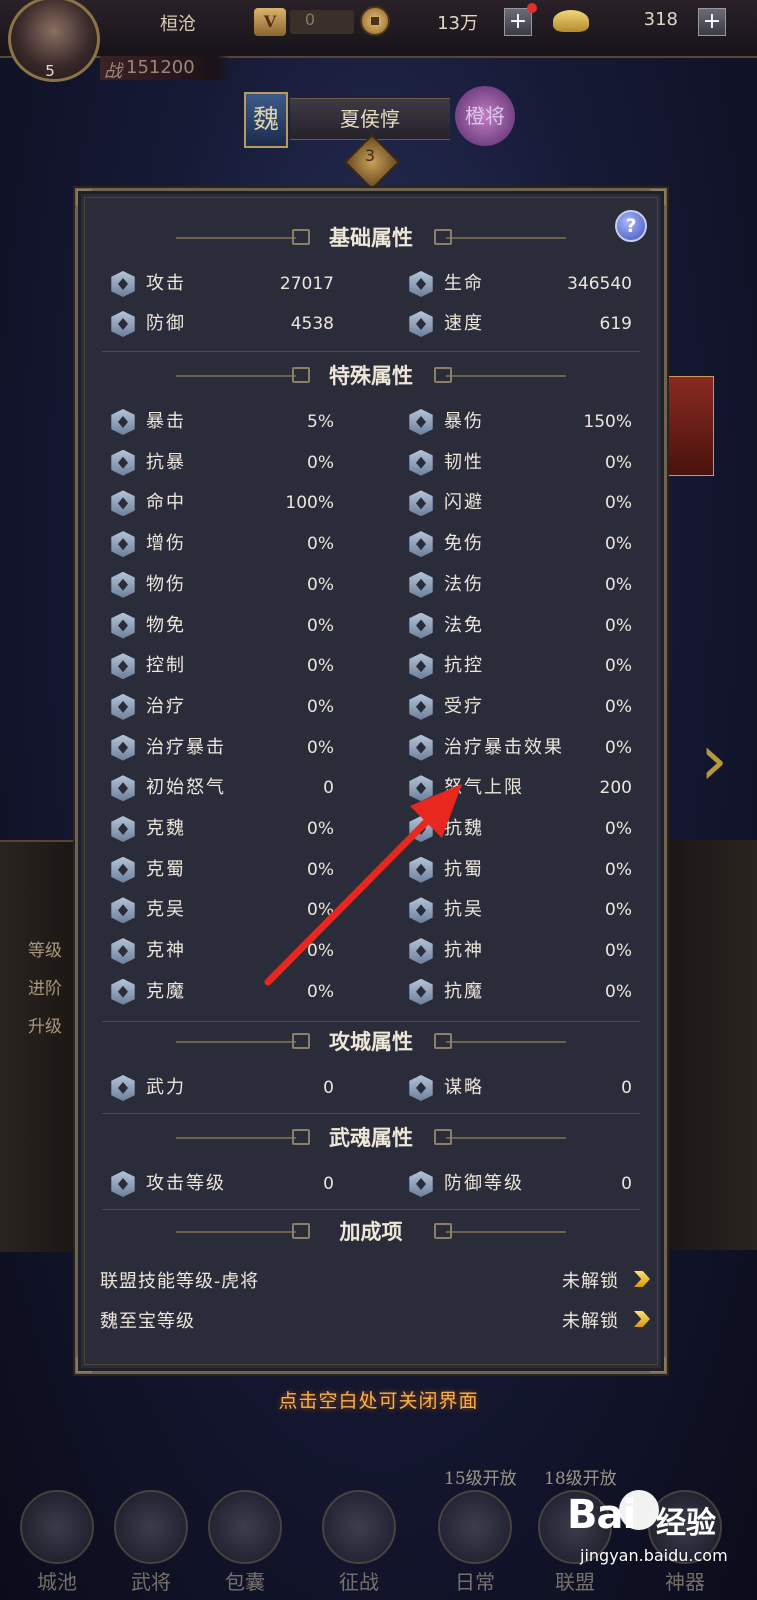  Describe the element at coordinates (480, 1479) in the screenshot. I see `locked-note: 15级开放` at that location.